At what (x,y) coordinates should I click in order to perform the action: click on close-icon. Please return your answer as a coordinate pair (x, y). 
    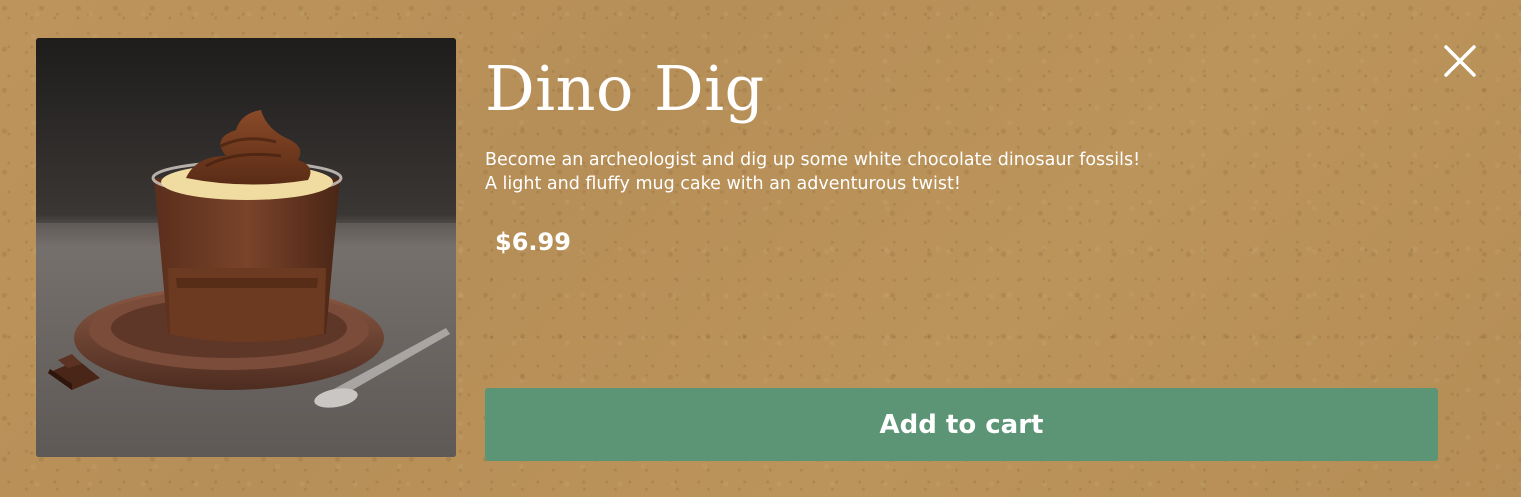
    Looking at the image, I should click on (1460, 61).